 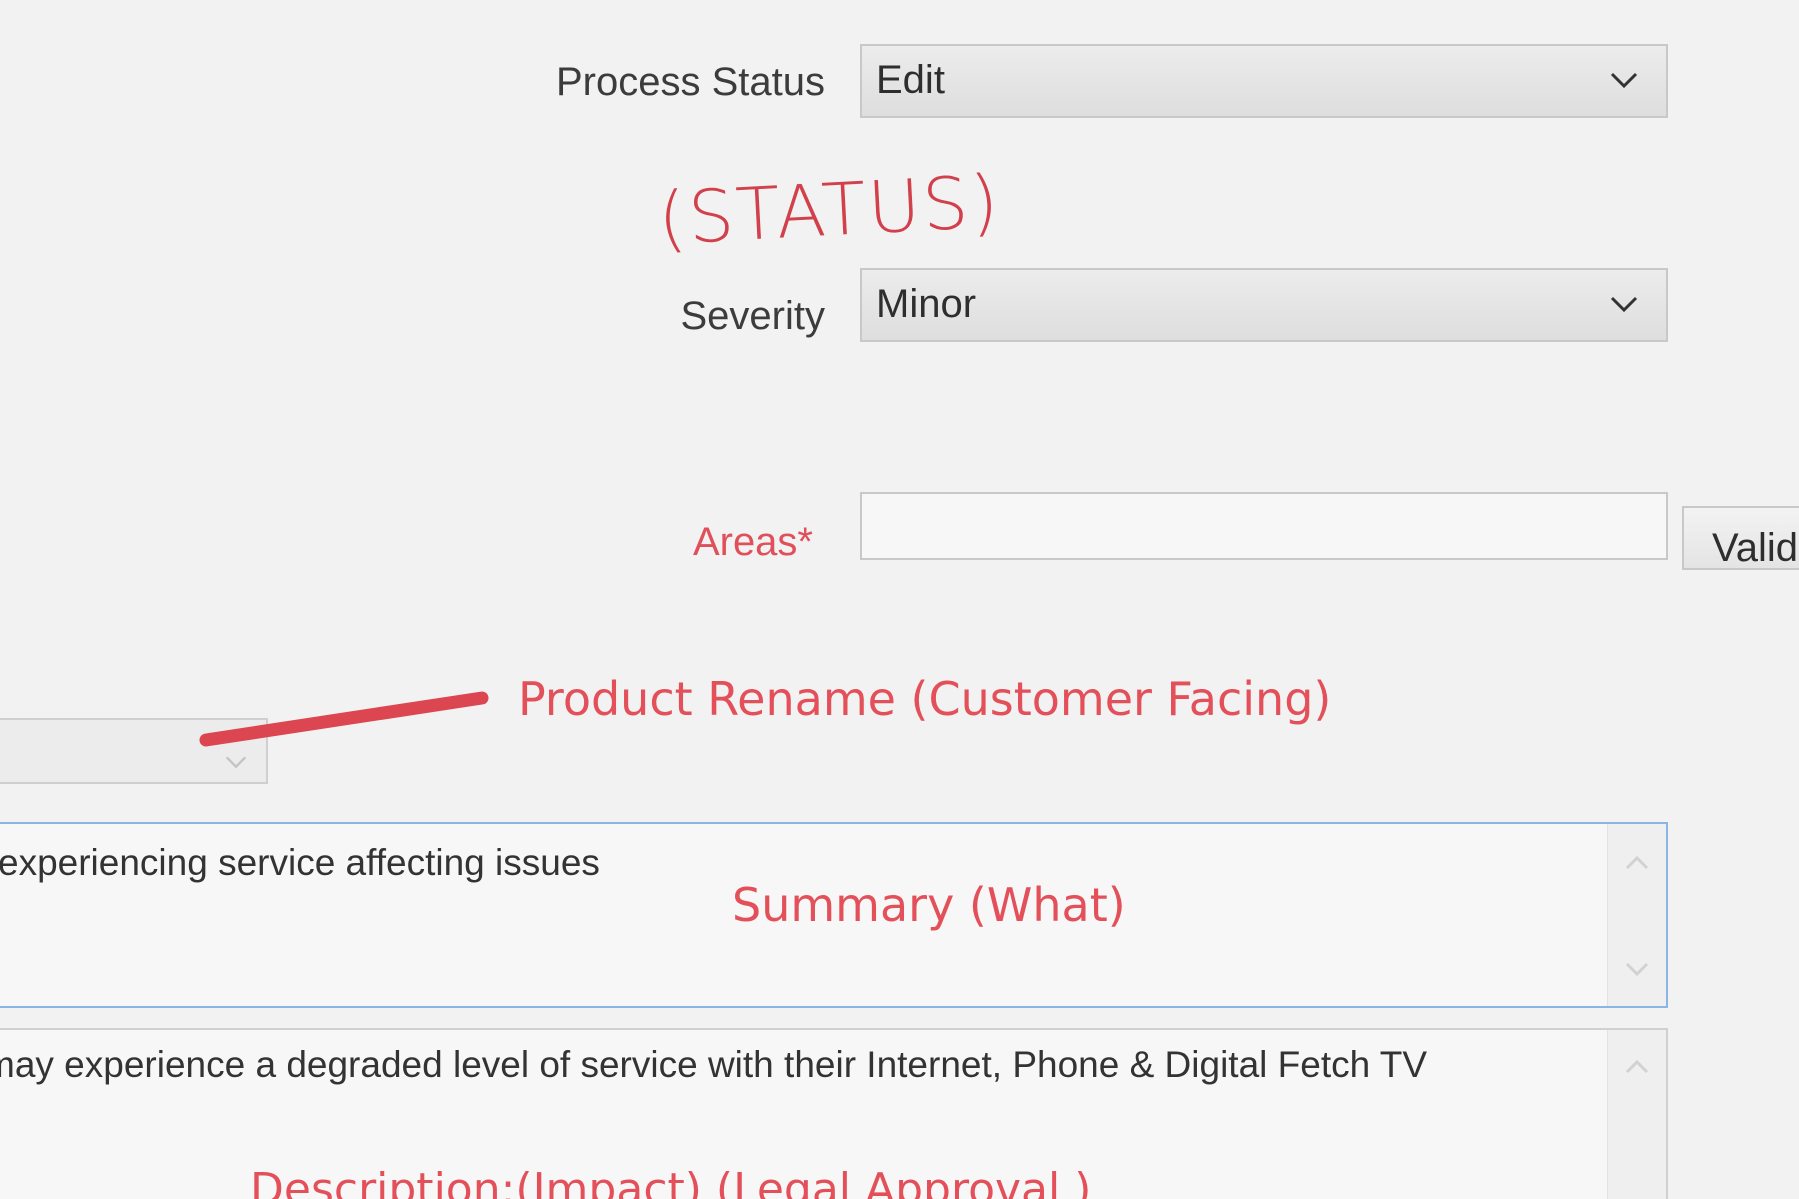 What do you see at coordinates (925, 699) in the screenshot?
I see `product-rename-annotation: Product Rename (Customer Facing)` at bounding box center [925, 699].